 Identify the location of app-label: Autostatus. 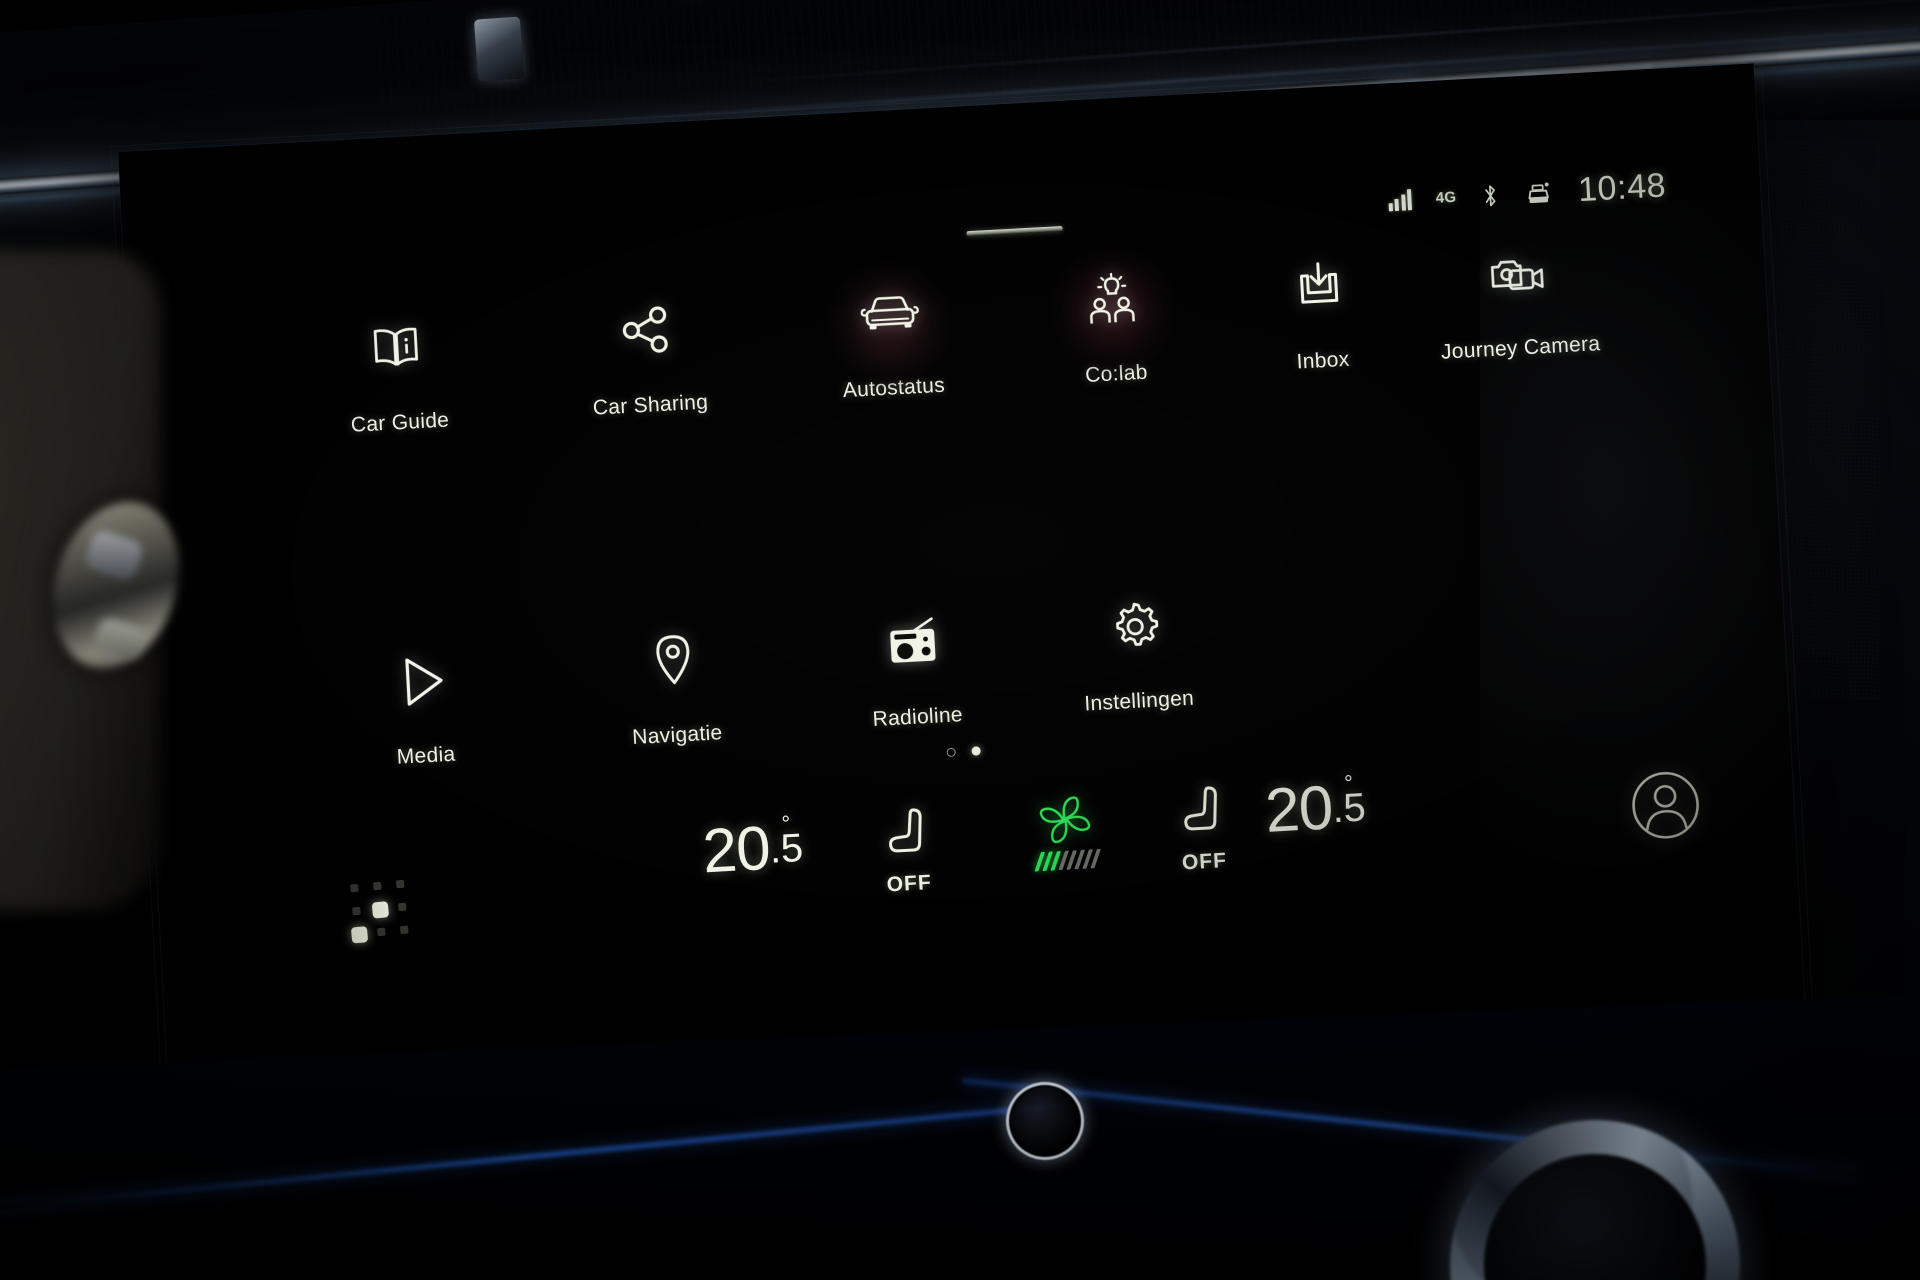
(894, 388).